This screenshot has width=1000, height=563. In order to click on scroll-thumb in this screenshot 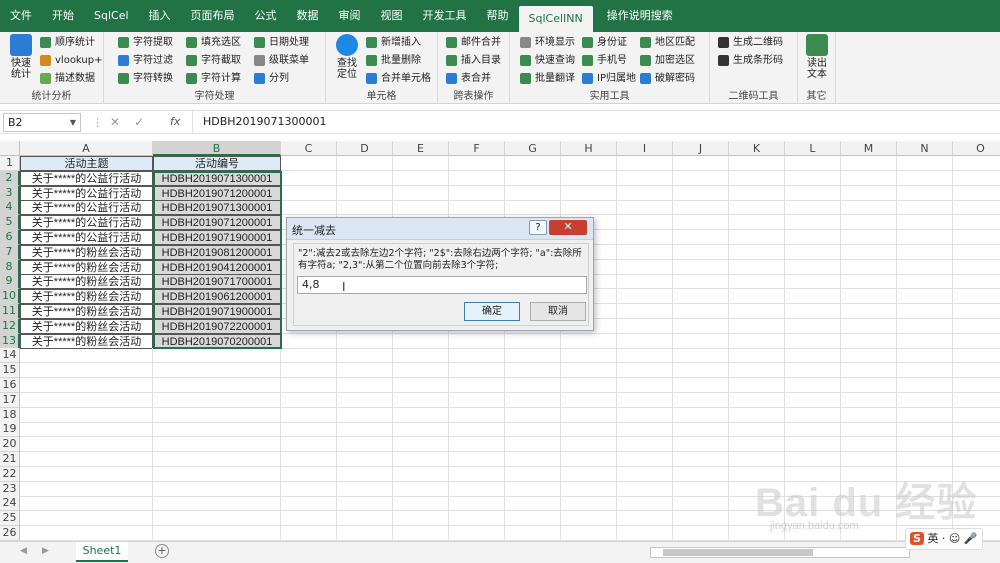, I will do `click(738, 552)`.